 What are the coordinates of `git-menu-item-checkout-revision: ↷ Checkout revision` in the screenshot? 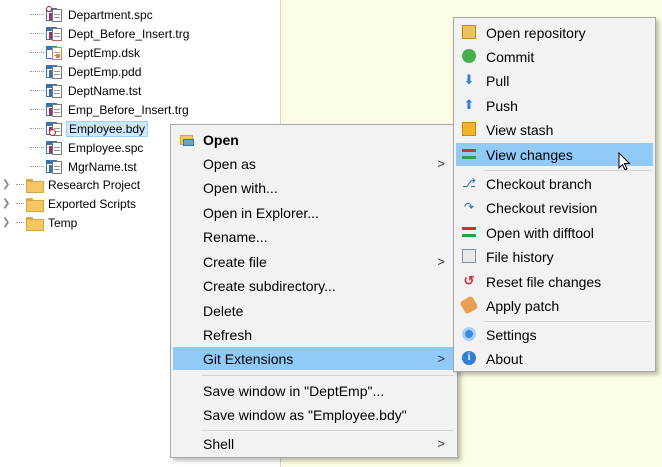 It's located at (554, 207).